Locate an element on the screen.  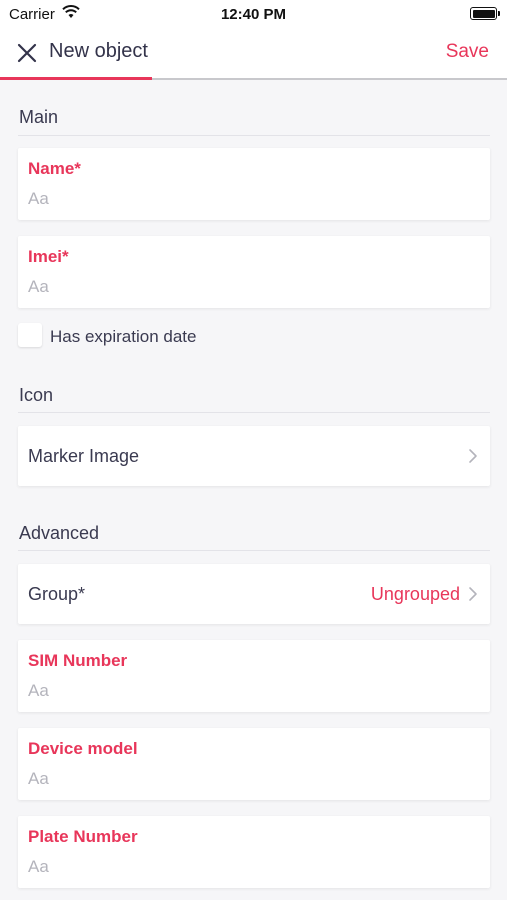
name-field: Name* is located at coordinates (254, 184).